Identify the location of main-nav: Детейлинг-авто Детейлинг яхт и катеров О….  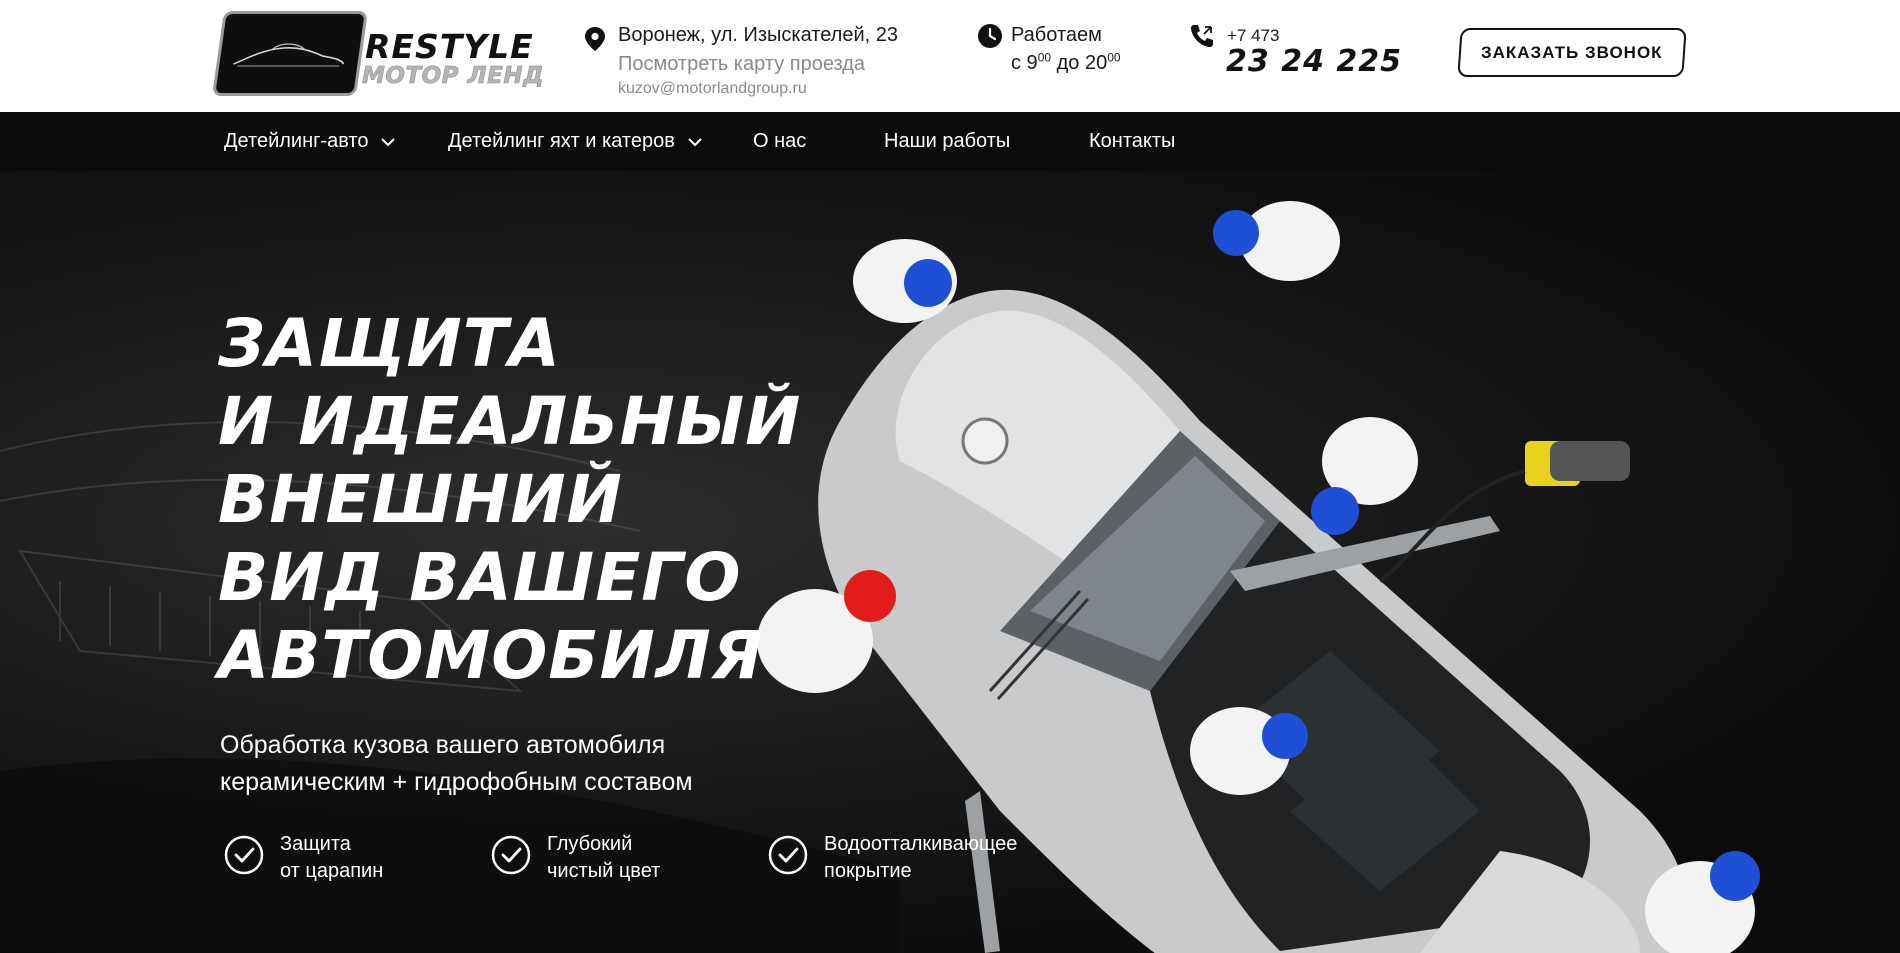
(950, 141).